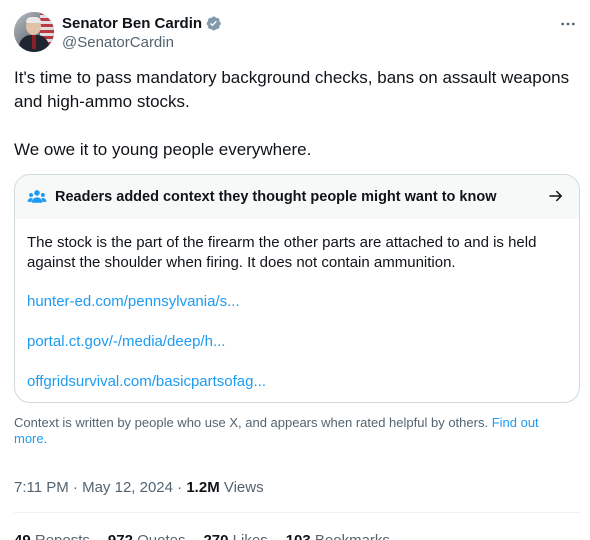 This screenshot has height=540, width=590. Describe the element at coordinates (62, 536) in the screenshot. I see `stat-label: Reposts` at that location.